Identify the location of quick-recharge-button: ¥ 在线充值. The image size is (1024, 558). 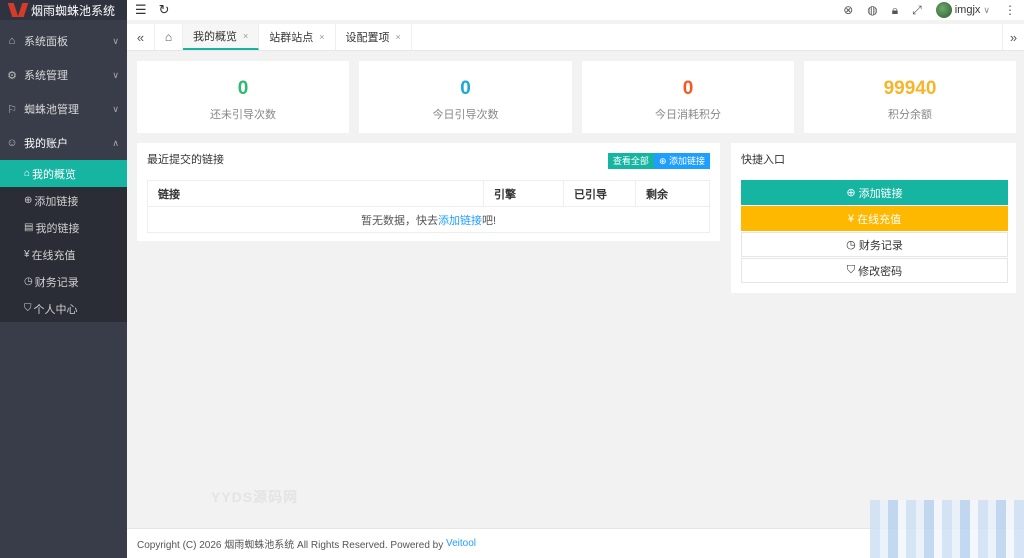
(874, 218).